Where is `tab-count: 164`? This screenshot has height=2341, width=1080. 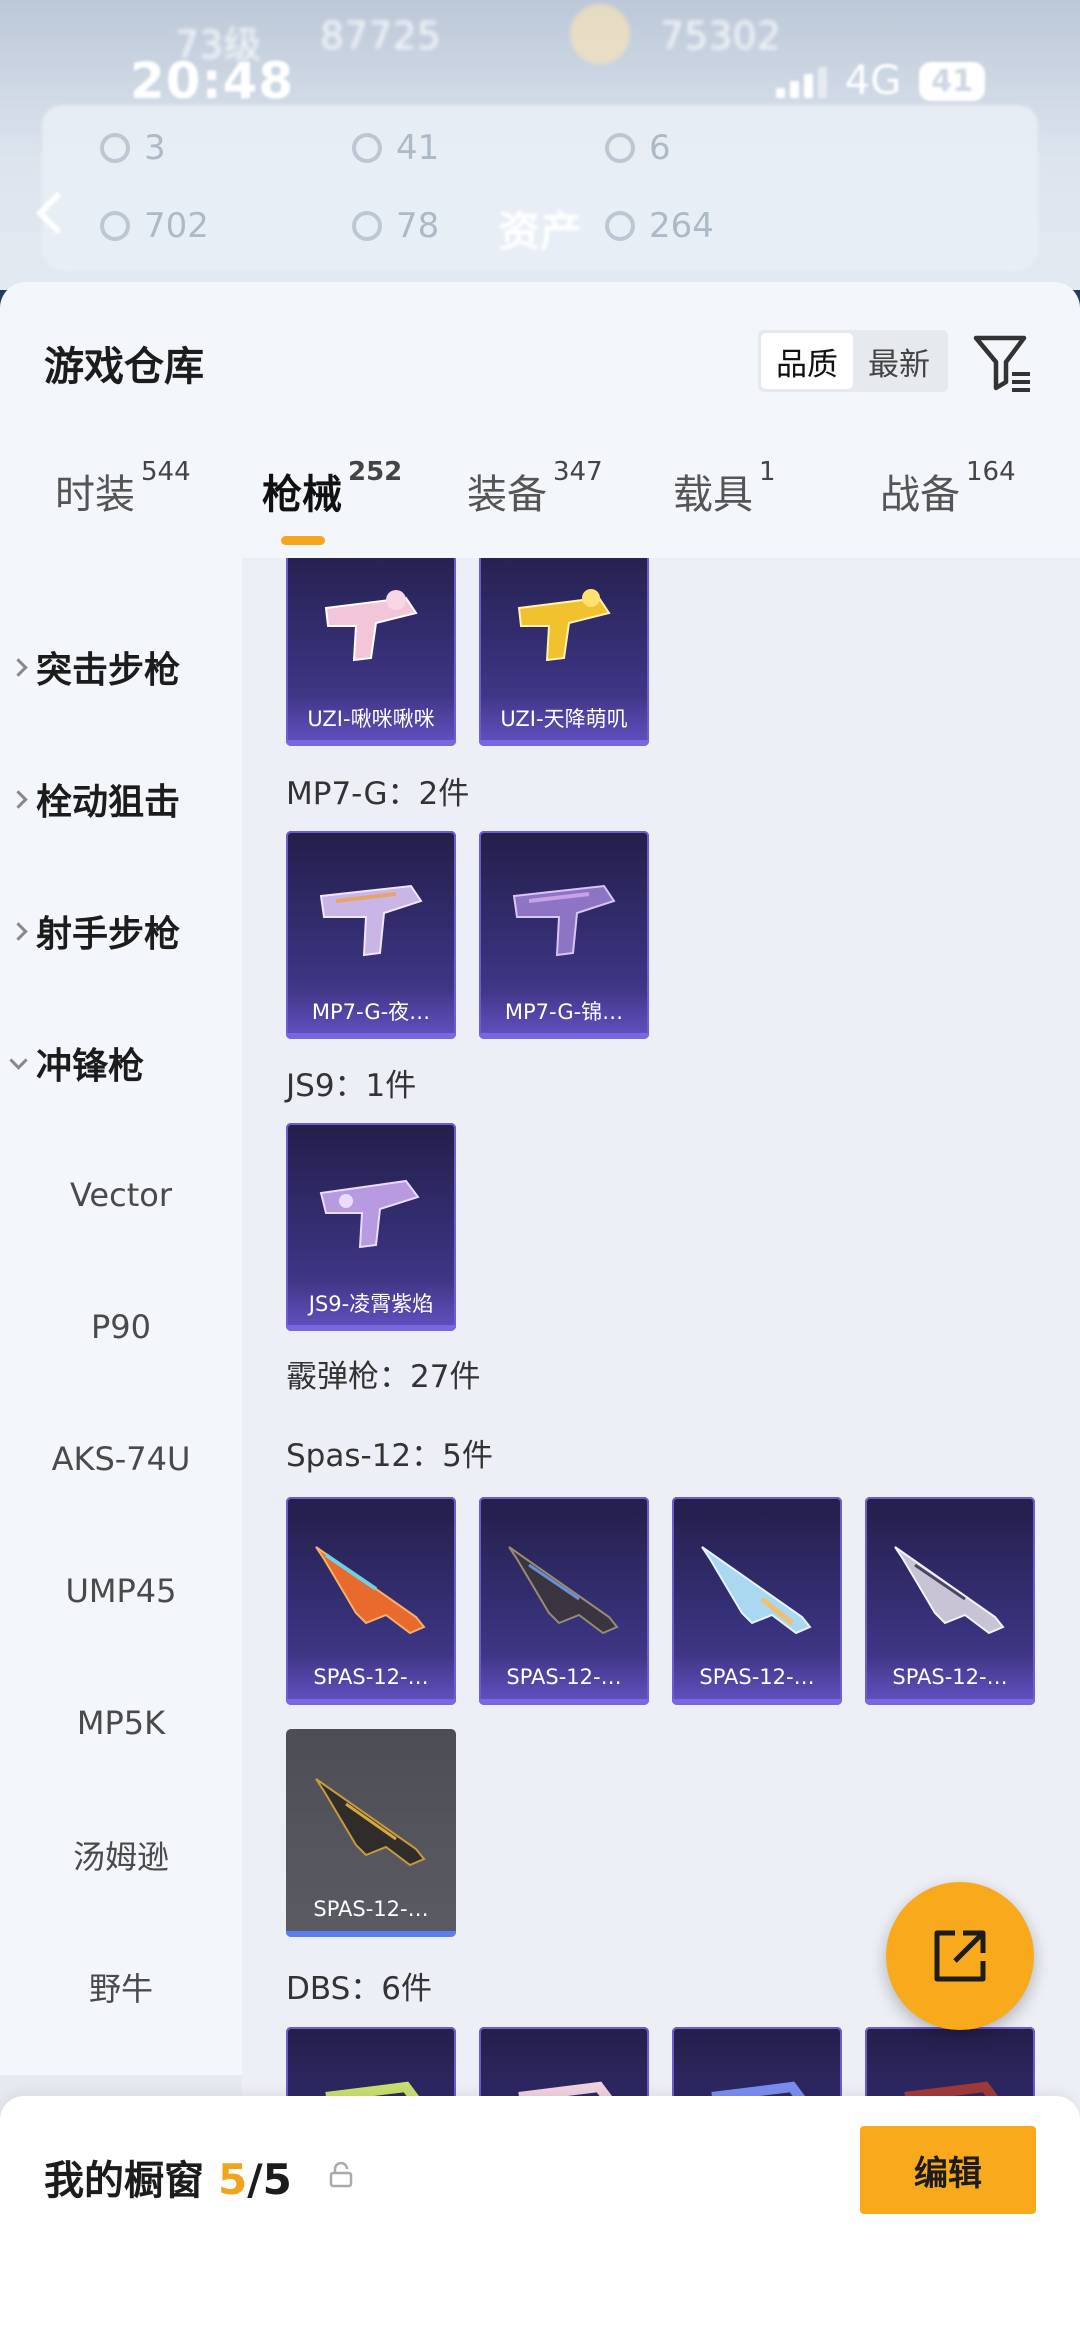
tab-count: 164 is located at coordinates (991, 471).